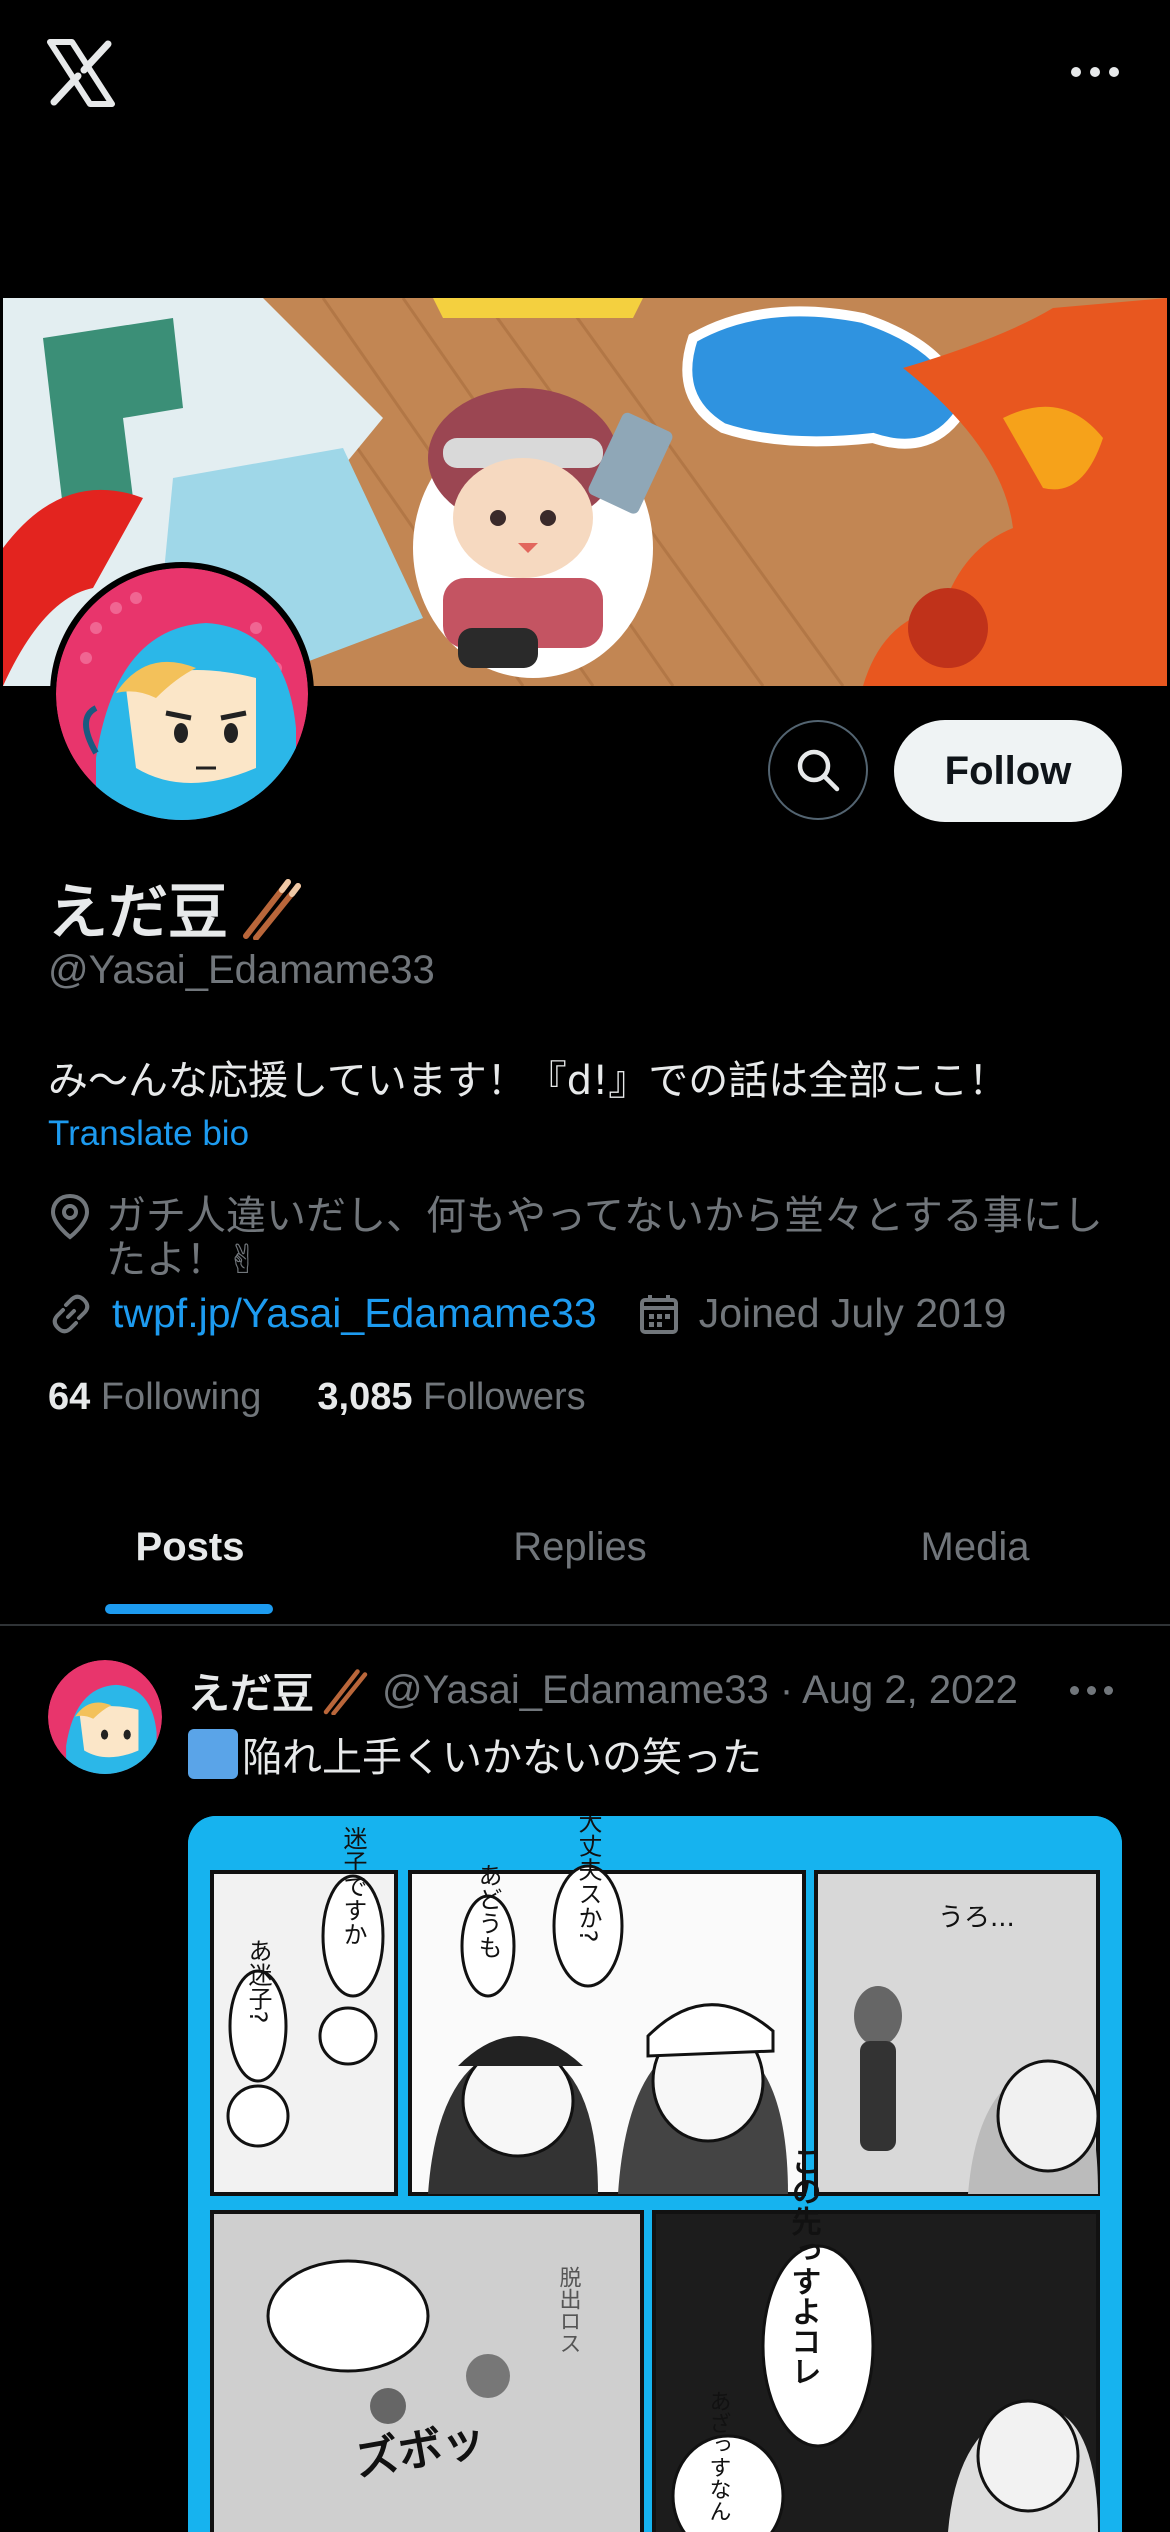 The image size is (1170, 2532). What do you see at coordinates (604, 1238) in the screenshot?
I see `profile-location: ガチ人違いだし、何もやってないから堂々とする事にしたよ！✌` at bounding box center [604, 1238].